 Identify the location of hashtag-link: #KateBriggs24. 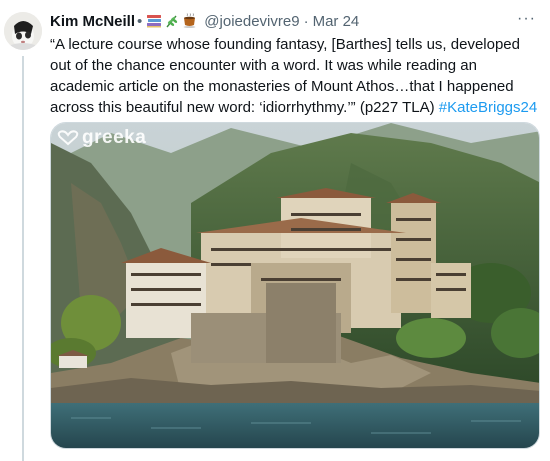
(488, 107).